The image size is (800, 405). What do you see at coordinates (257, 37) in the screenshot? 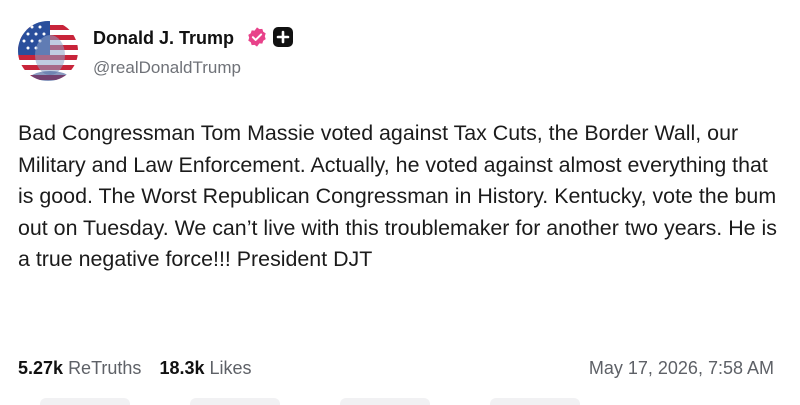
I see `verified-badge-icon` at bounding box center [257, 37].